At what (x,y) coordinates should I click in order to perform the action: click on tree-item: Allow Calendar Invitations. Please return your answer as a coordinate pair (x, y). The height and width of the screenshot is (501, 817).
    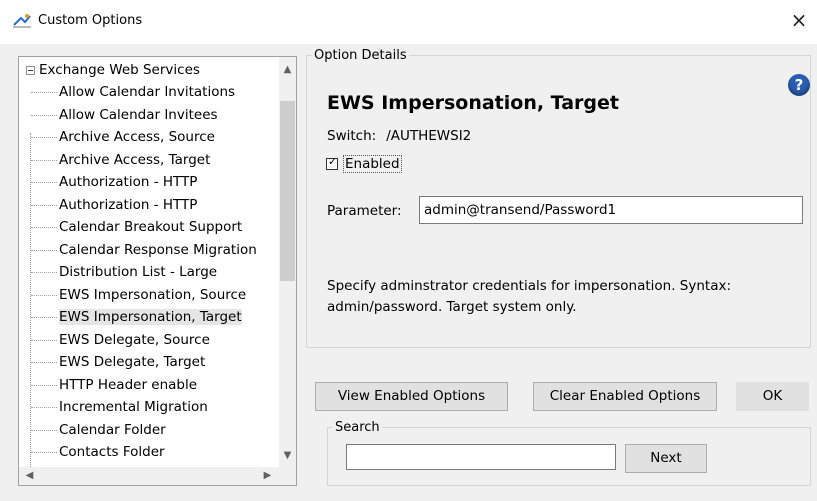
    Looking at the image, I should click on (147, 92).